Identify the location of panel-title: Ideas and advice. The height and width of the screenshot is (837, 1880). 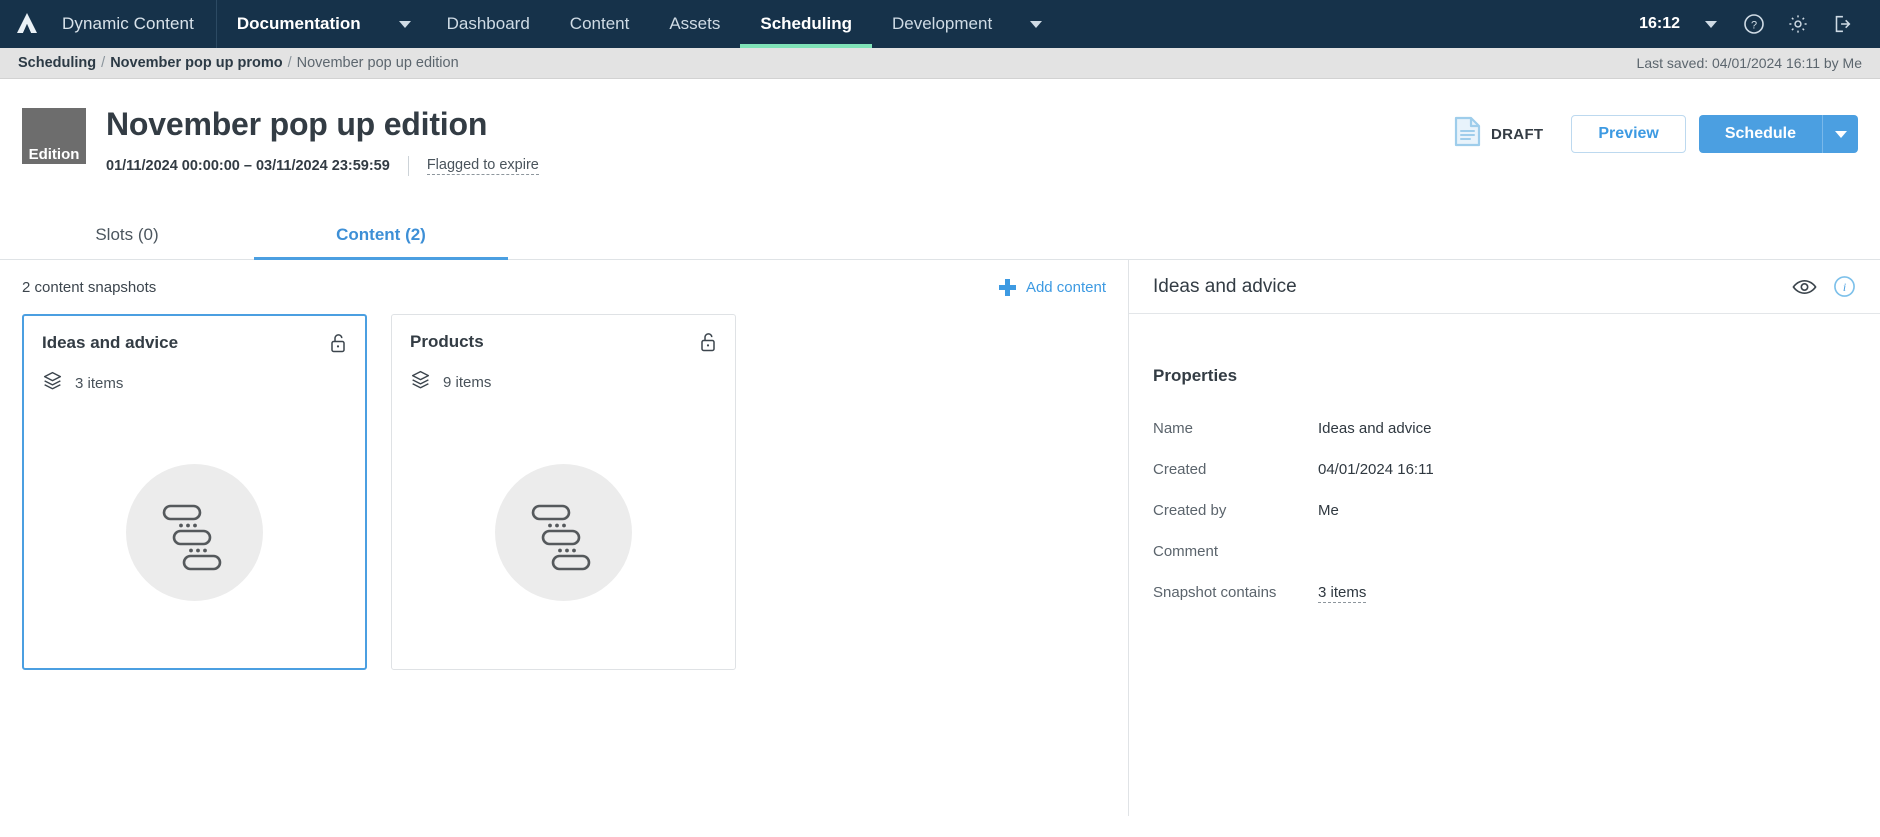
(1225, 286).